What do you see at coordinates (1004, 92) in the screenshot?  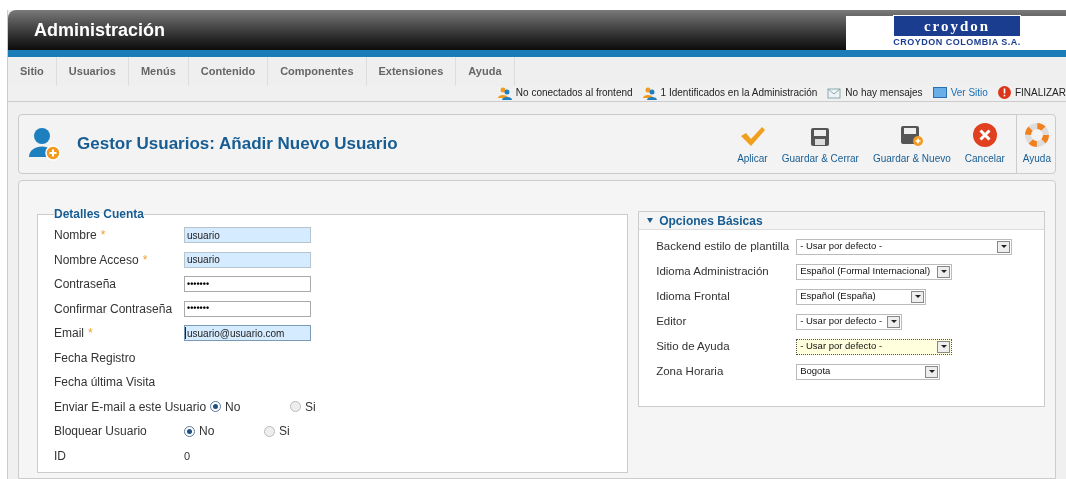 I see `alert-icon` at bounding box center [1004, 92].